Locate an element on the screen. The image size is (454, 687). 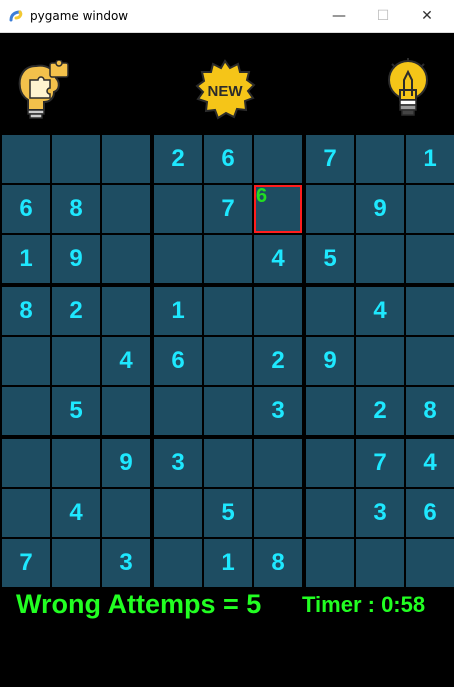
new-game-badge-icon: NEW is located at coordinates (225, 90).